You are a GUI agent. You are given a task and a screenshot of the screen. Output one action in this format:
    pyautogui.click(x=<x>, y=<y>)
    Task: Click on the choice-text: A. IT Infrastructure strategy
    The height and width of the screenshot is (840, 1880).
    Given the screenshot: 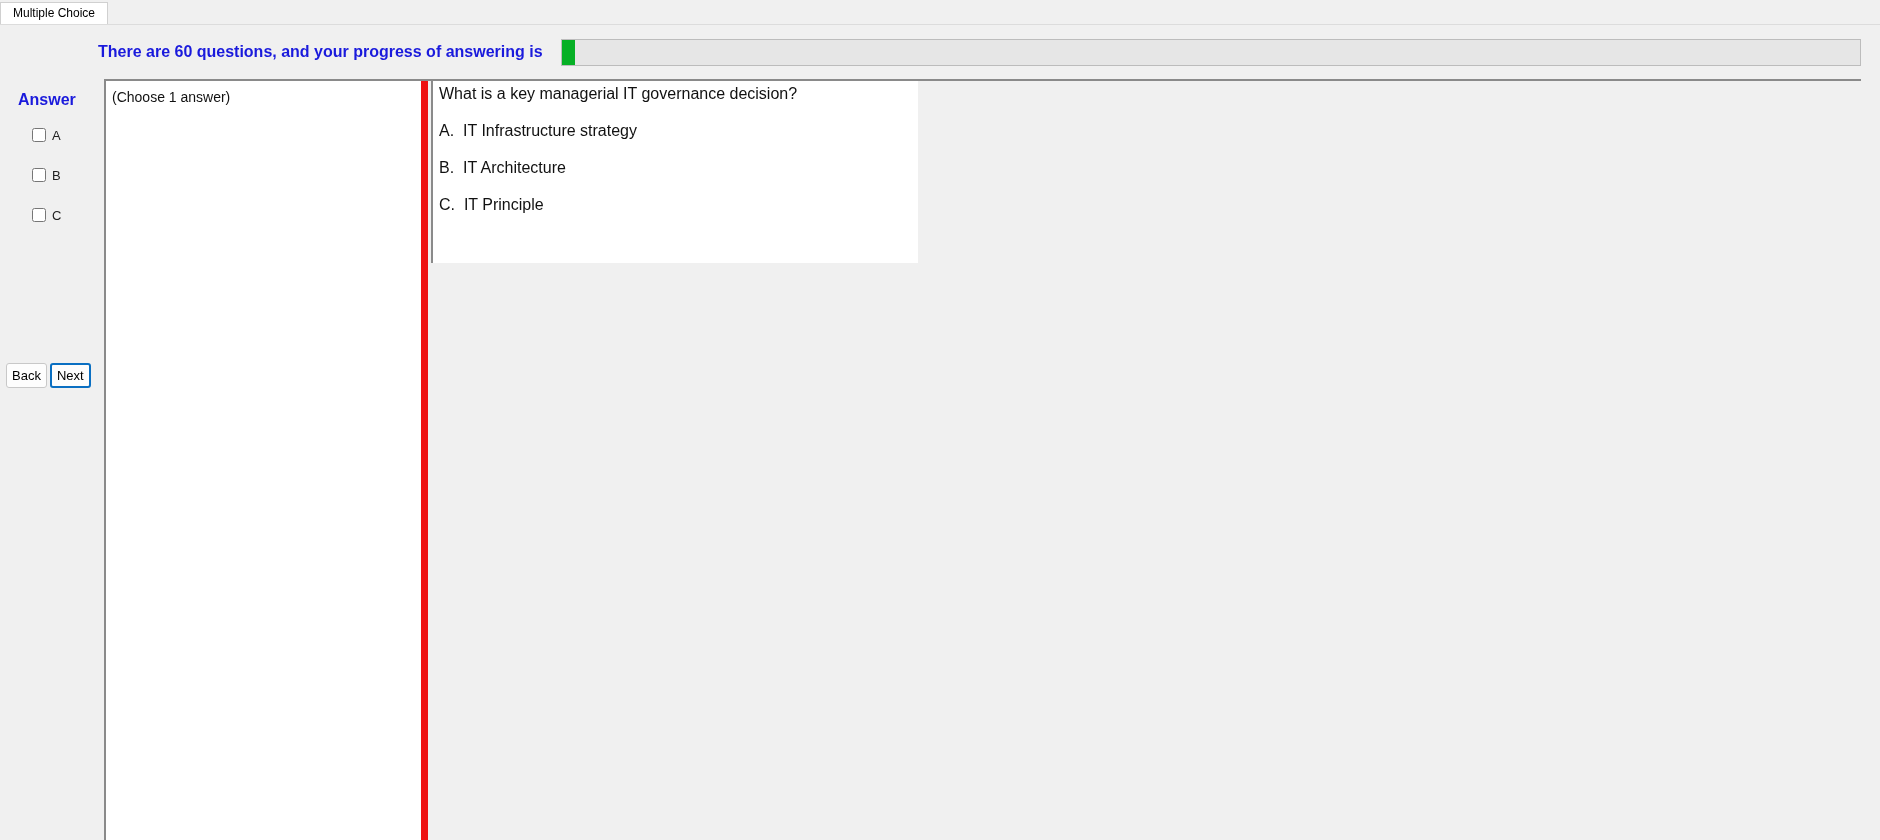 What is the action you would take?
    pyautogui.click(x=538, y=131)
    